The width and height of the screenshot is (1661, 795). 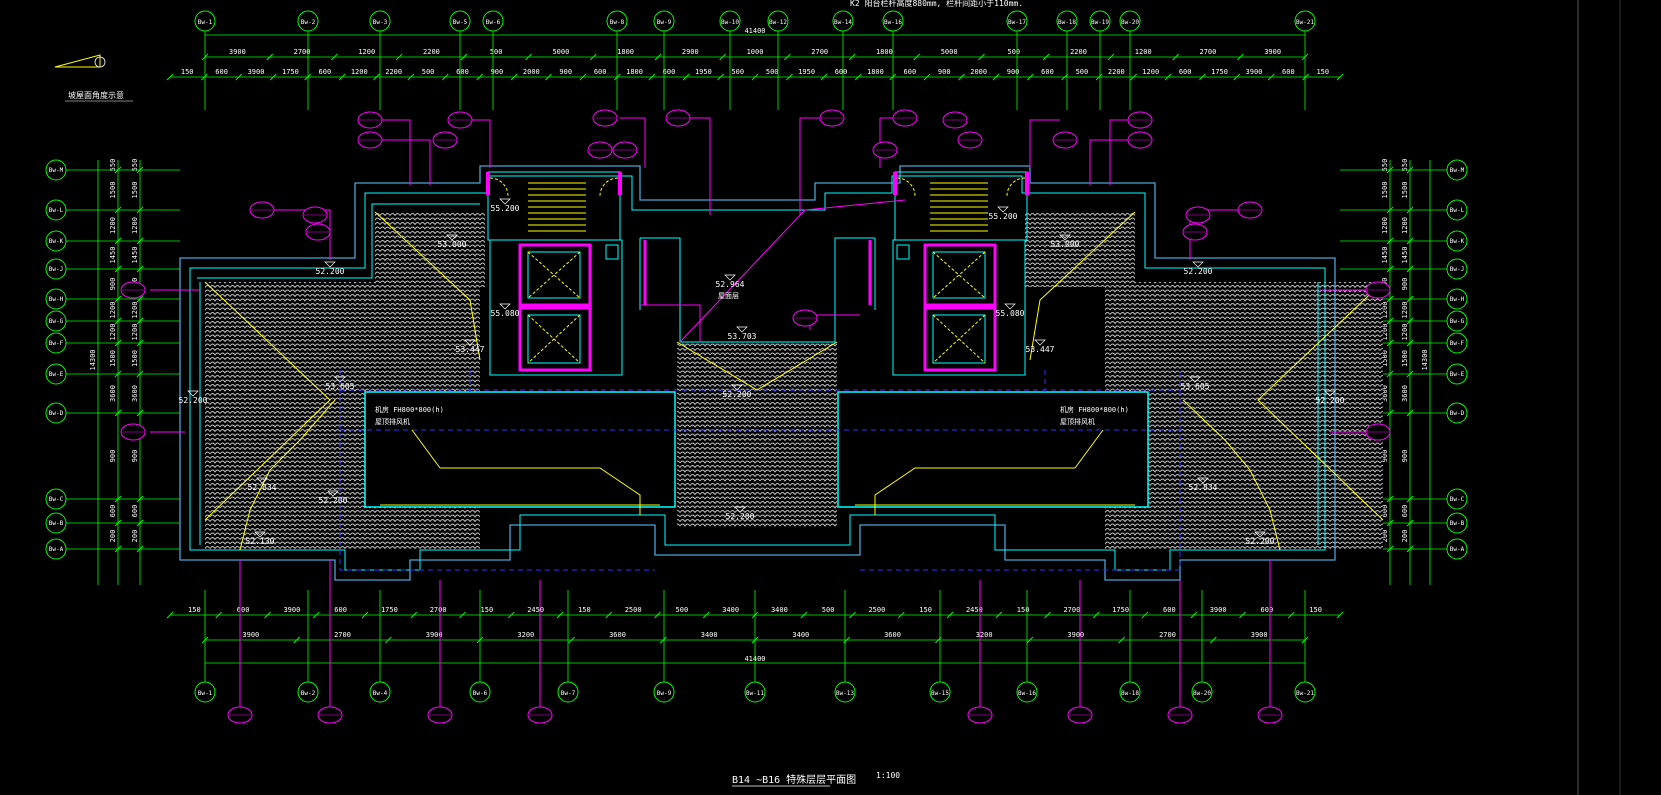 What do you see at coordinates (56, 549) in the screenshot?
I see `grid-label-left: Bw-A` at bounding box center [56, 549].